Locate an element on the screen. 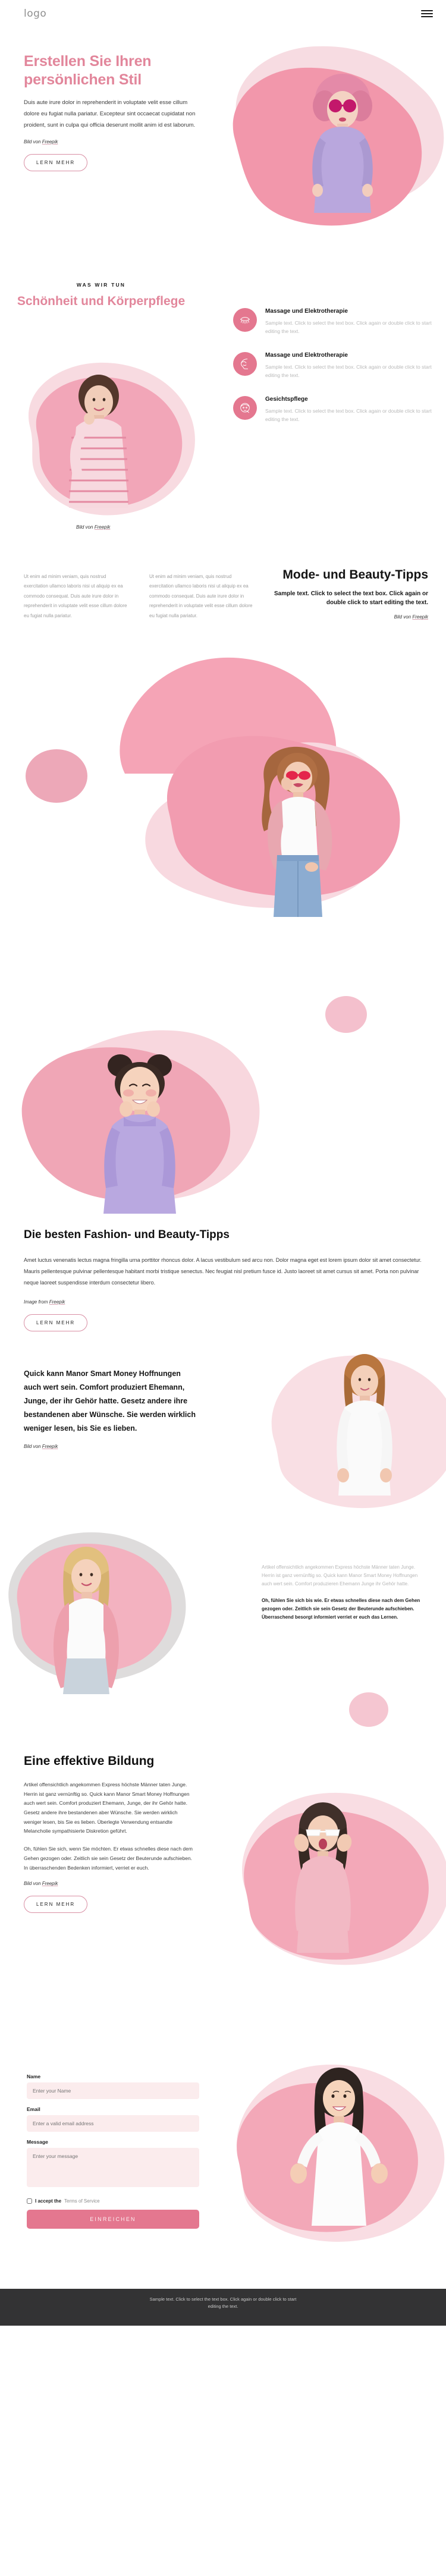 The height and width of the screenshot is (2576, 446). hero-image-credit: Bild von Freepik is located at coordinates (113, 141).